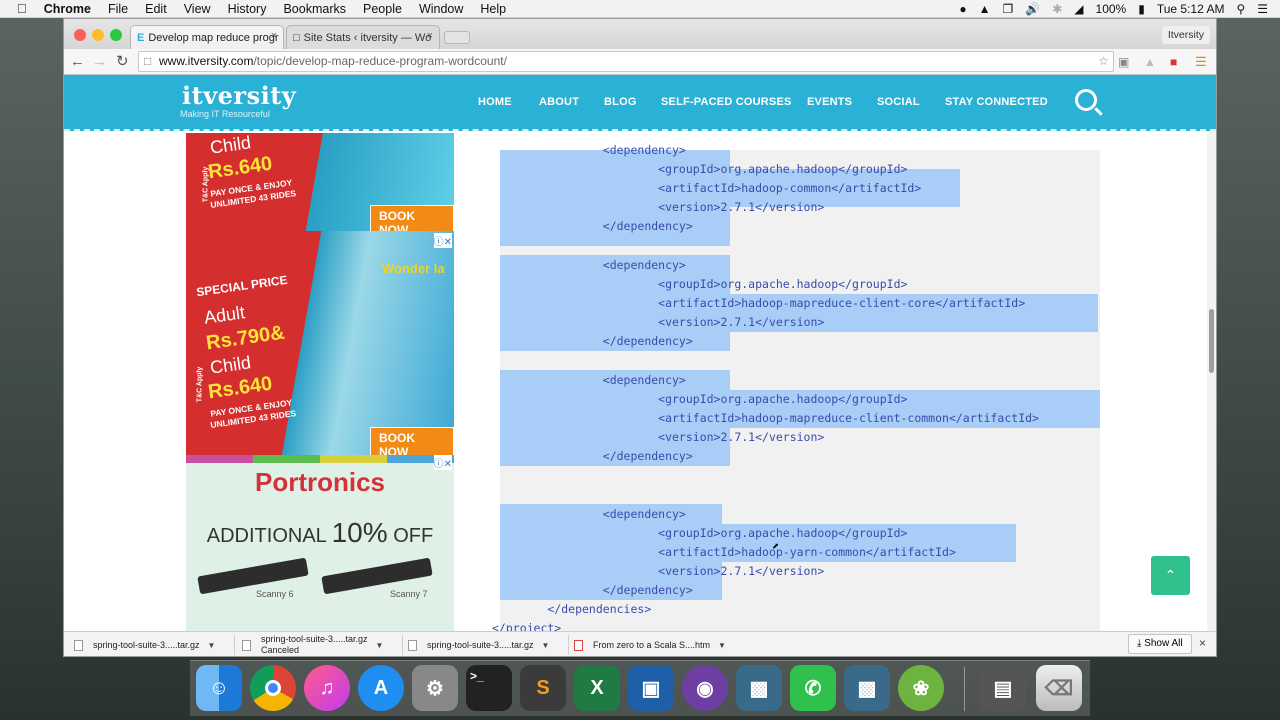 This screenshot has width=1280, height=720. I want to click on ad-tnc: T&C Apply, so click(206, 184).